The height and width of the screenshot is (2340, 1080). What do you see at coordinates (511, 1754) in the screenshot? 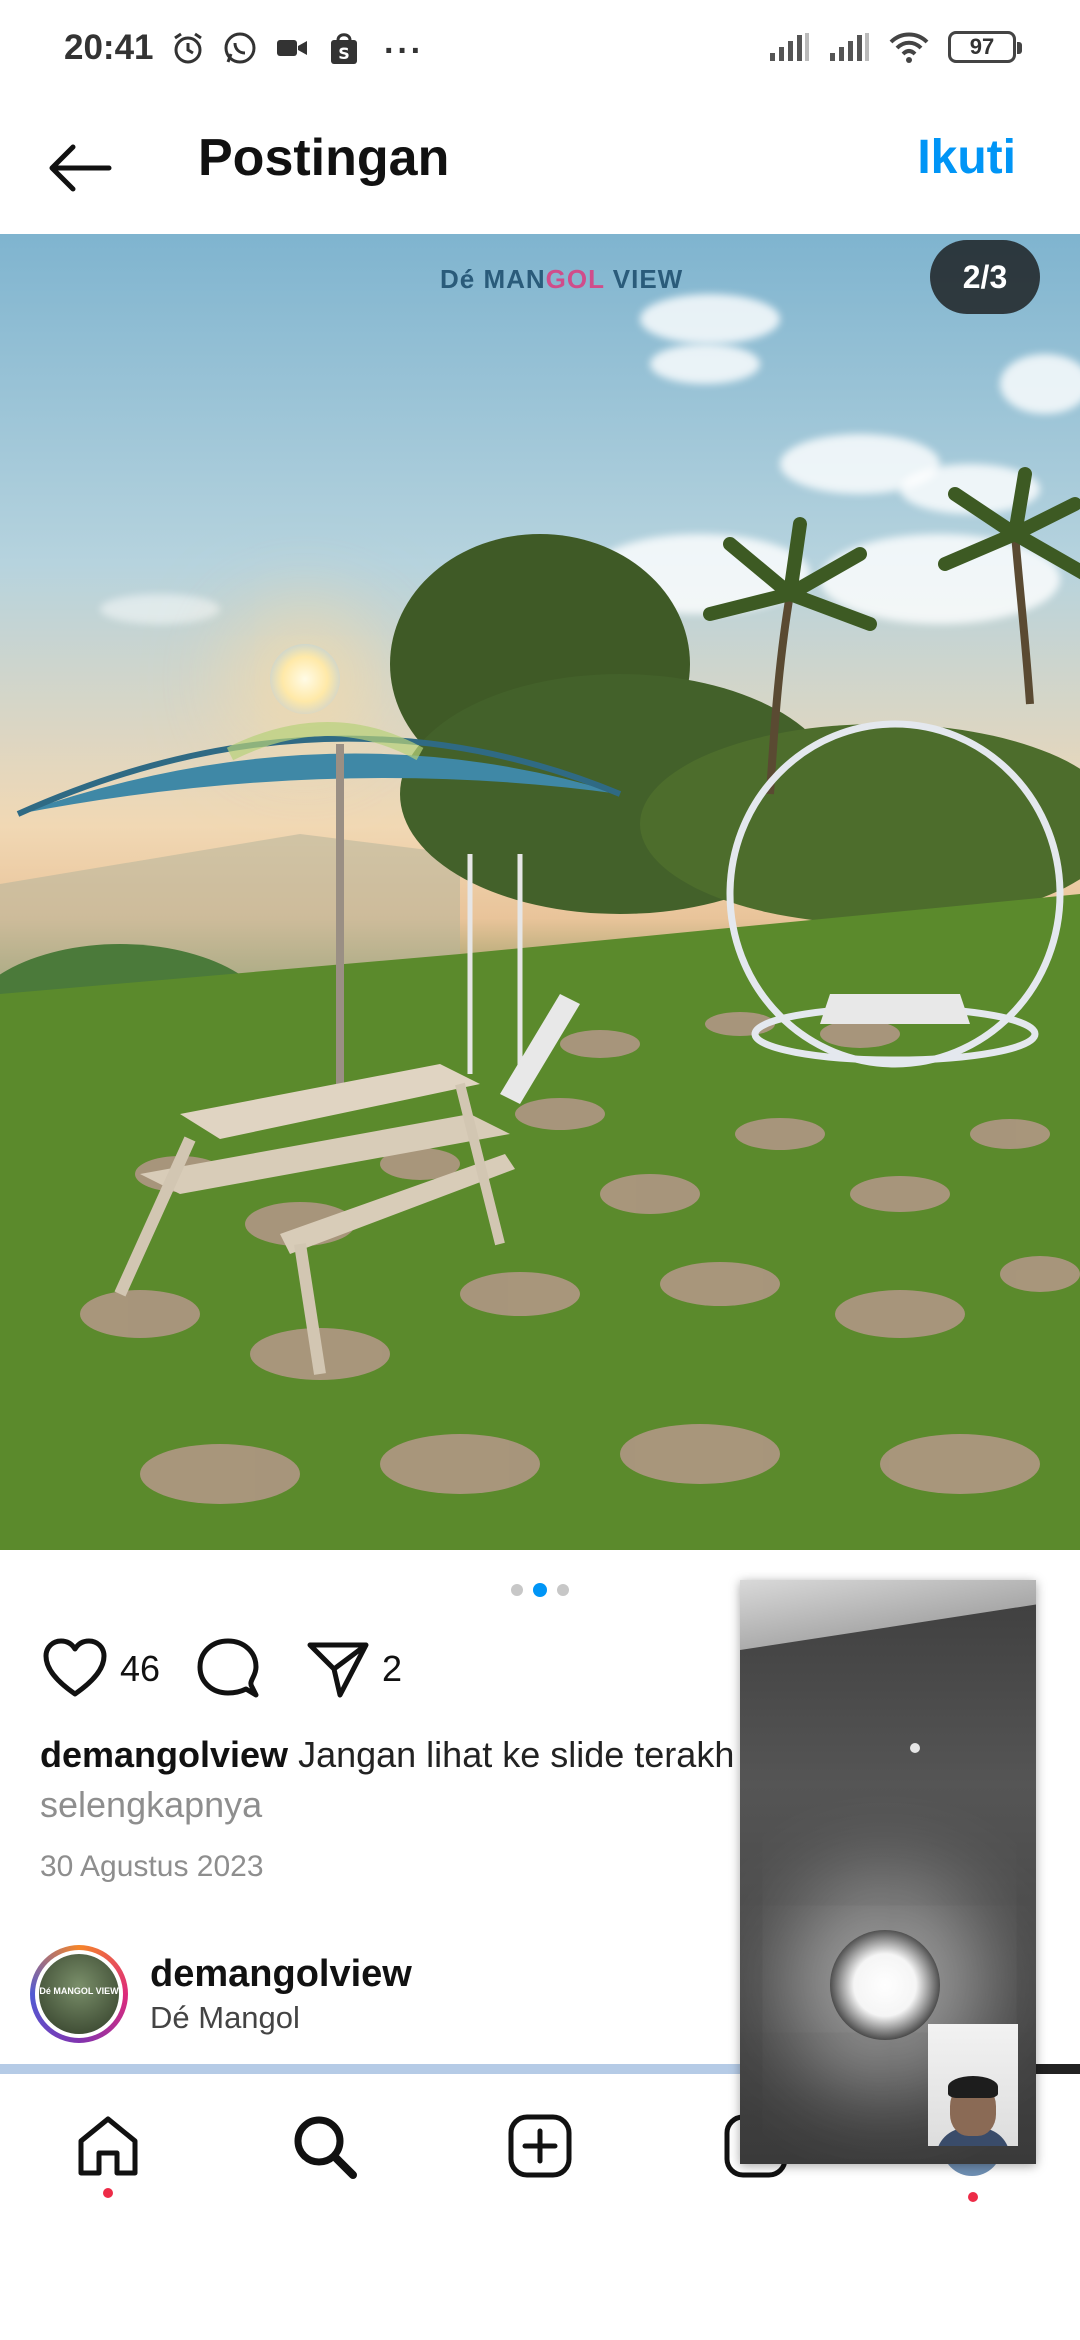
I see `caption-text: Jangan lihat ke slide terakh` at bounding box center [511, 1754].